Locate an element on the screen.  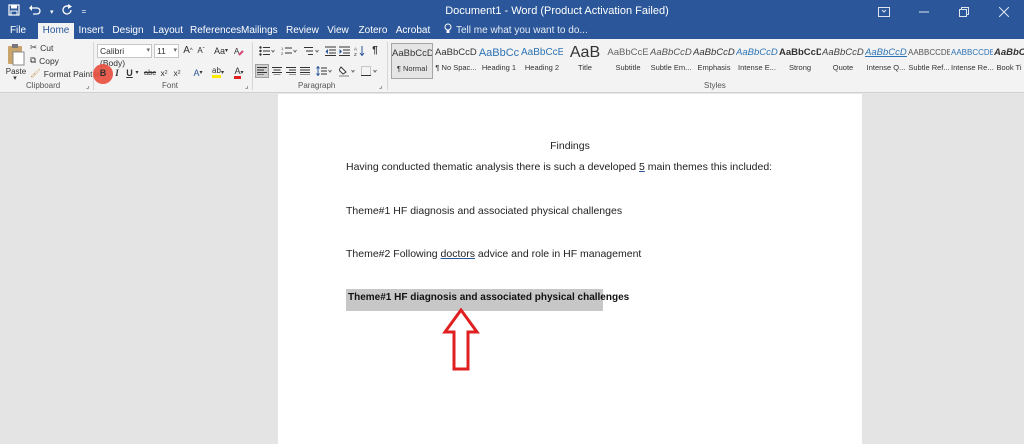
style-quote: AaBbCcDc Quote is located at coordinates (843, 61).